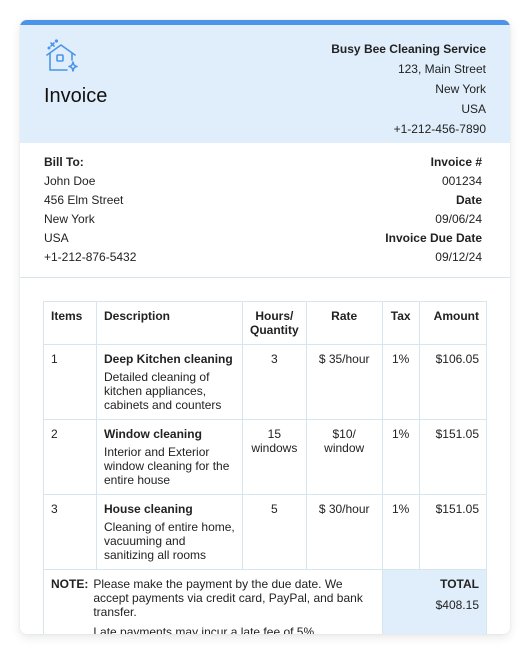  What do you see at coordinates (90, 257) in the screenshot?
I see `bill-to-phone: +1-212-876-5432` at bounding box center [90, 257].